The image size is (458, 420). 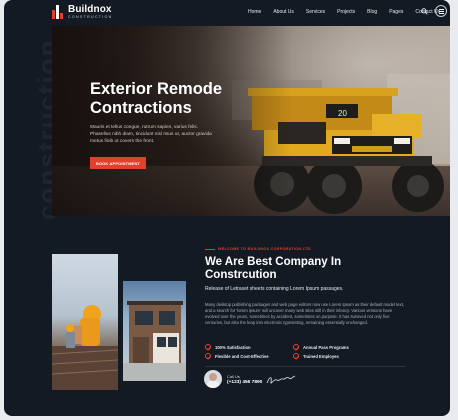 I want to click on book-appointment-button: BOOK APPOINTMENT, so click(x=118, y=163).